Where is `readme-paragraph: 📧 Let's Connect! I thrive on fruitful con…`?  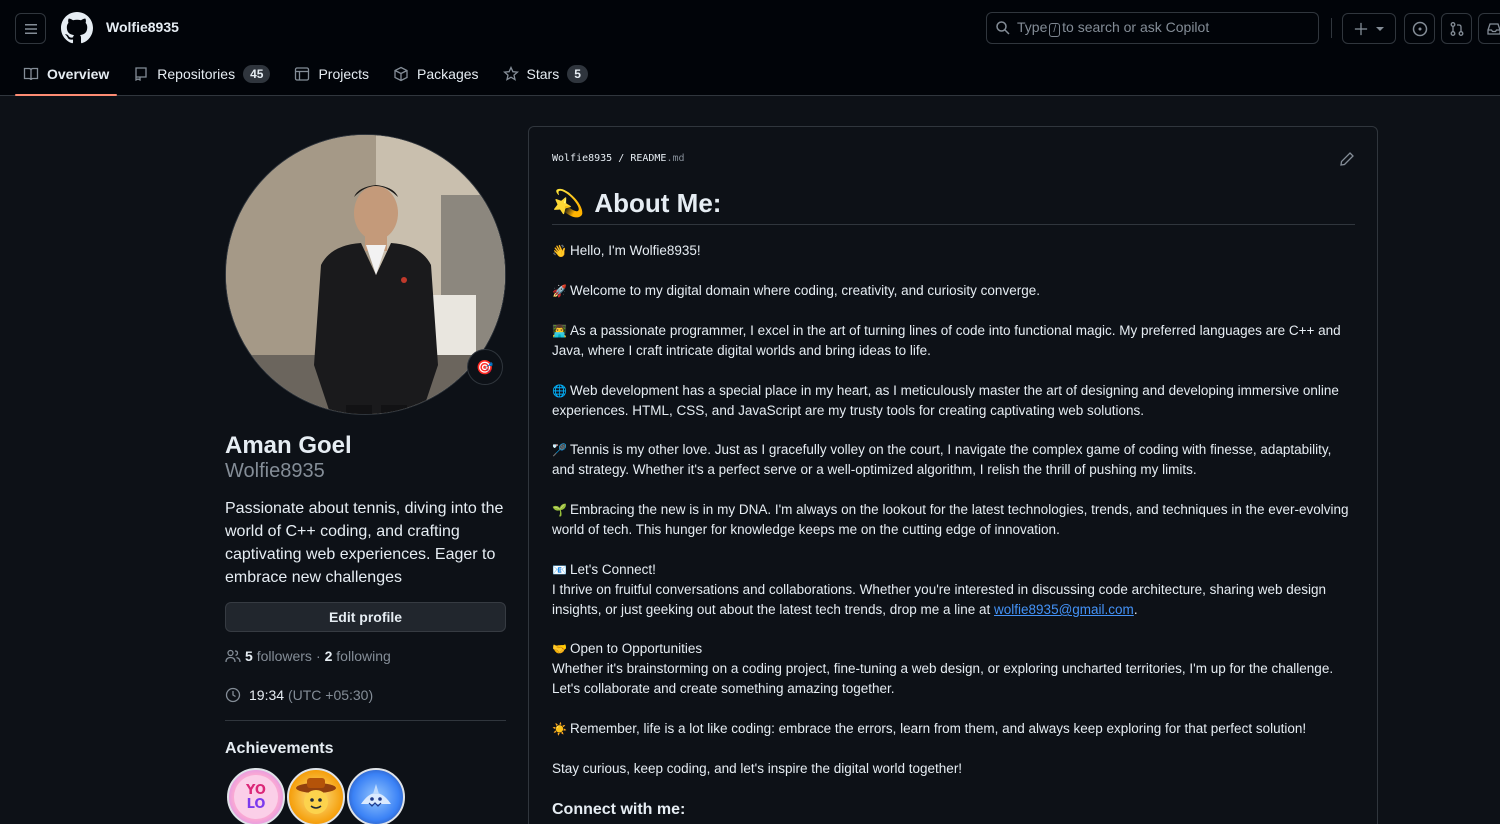 readme-paragraph: 📧 Let's Connect! I thrive on fruitful con… is located at coordinates (939, 589).